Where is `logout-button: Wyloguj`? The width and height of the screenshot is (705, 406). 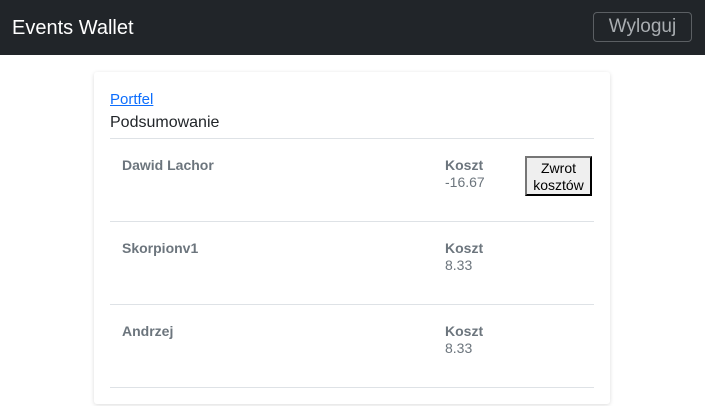 logout-button: Wyloguj is located at coordinates (642, 27).